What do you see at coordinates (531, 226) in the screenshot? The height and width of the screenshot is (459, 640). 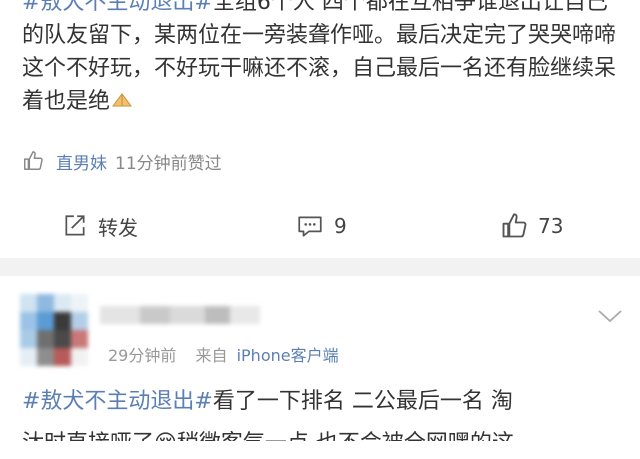 I see `like-button: 73` at bounding box center [531, 226].